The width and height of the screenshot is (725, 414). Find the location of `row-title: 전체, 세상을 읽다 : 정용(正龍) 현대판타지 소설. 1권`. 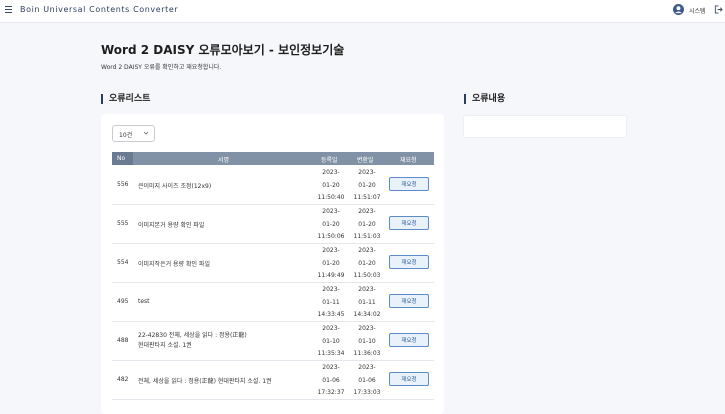

row-title: 전체, 세상을 읽다 : 정용(正龍) 현대판타지 소설. 1권 is located at coordinates (205, 381).